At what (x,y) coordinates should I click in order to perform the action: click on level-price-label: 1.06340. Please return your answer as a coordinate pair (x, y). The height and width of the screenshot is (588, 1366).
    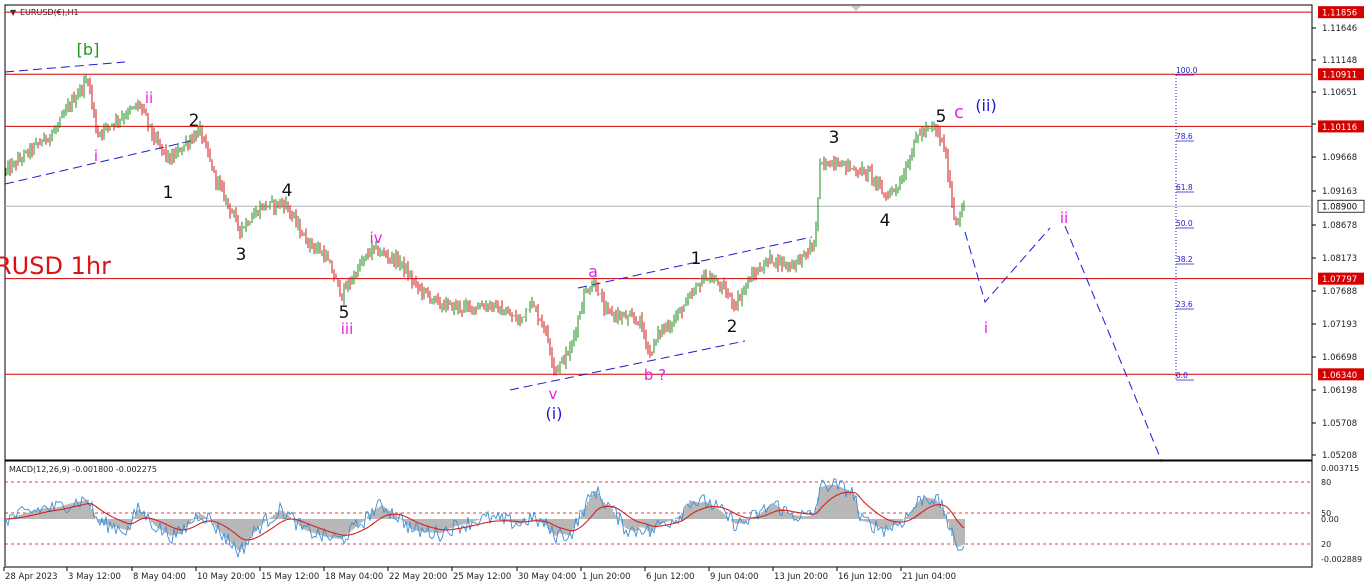
    Looking at the image, I should click on (1339, 376).